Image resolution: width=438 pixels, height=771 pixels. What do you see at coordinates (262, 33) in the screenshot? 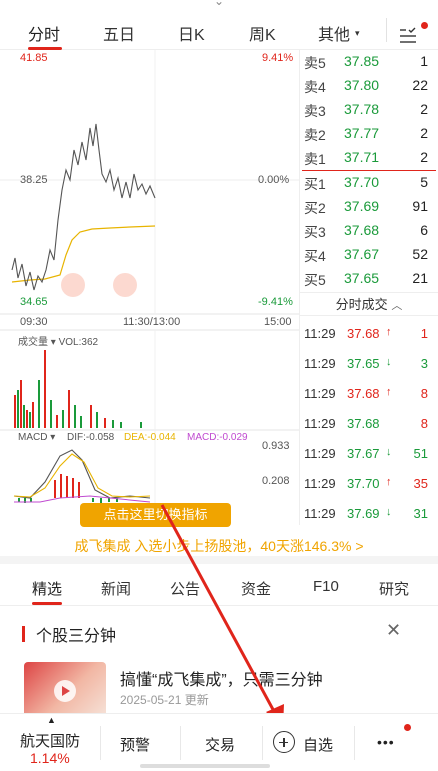
I see `tab-weekly-k: 周K` at bounding box center [262, 33].